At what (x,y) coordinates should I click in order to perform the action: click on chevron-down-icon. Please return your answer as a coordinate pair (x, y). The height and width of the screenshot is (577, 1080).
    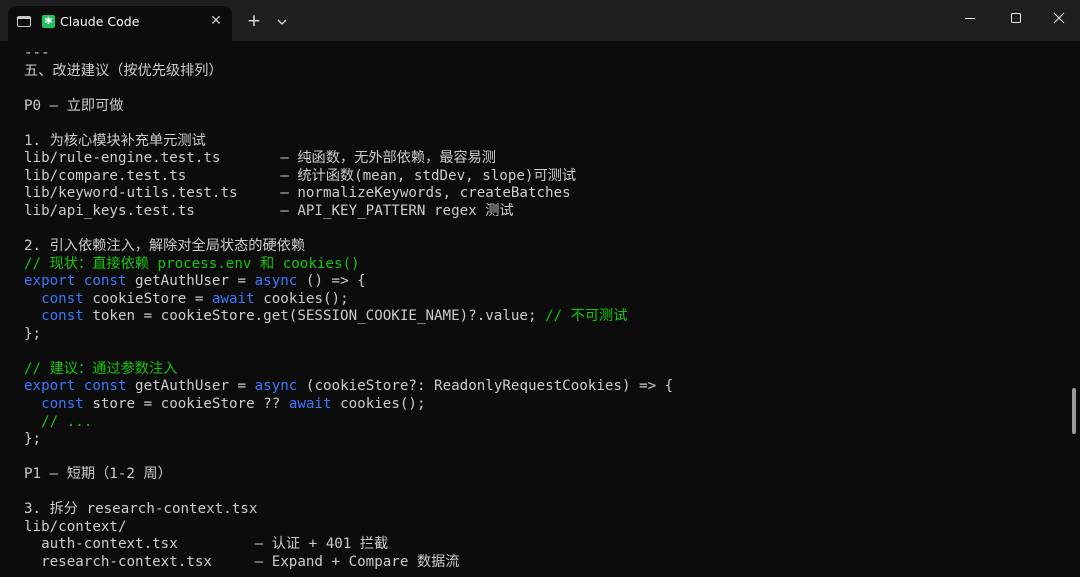
    Looking at the image, I should click on (282, 22).